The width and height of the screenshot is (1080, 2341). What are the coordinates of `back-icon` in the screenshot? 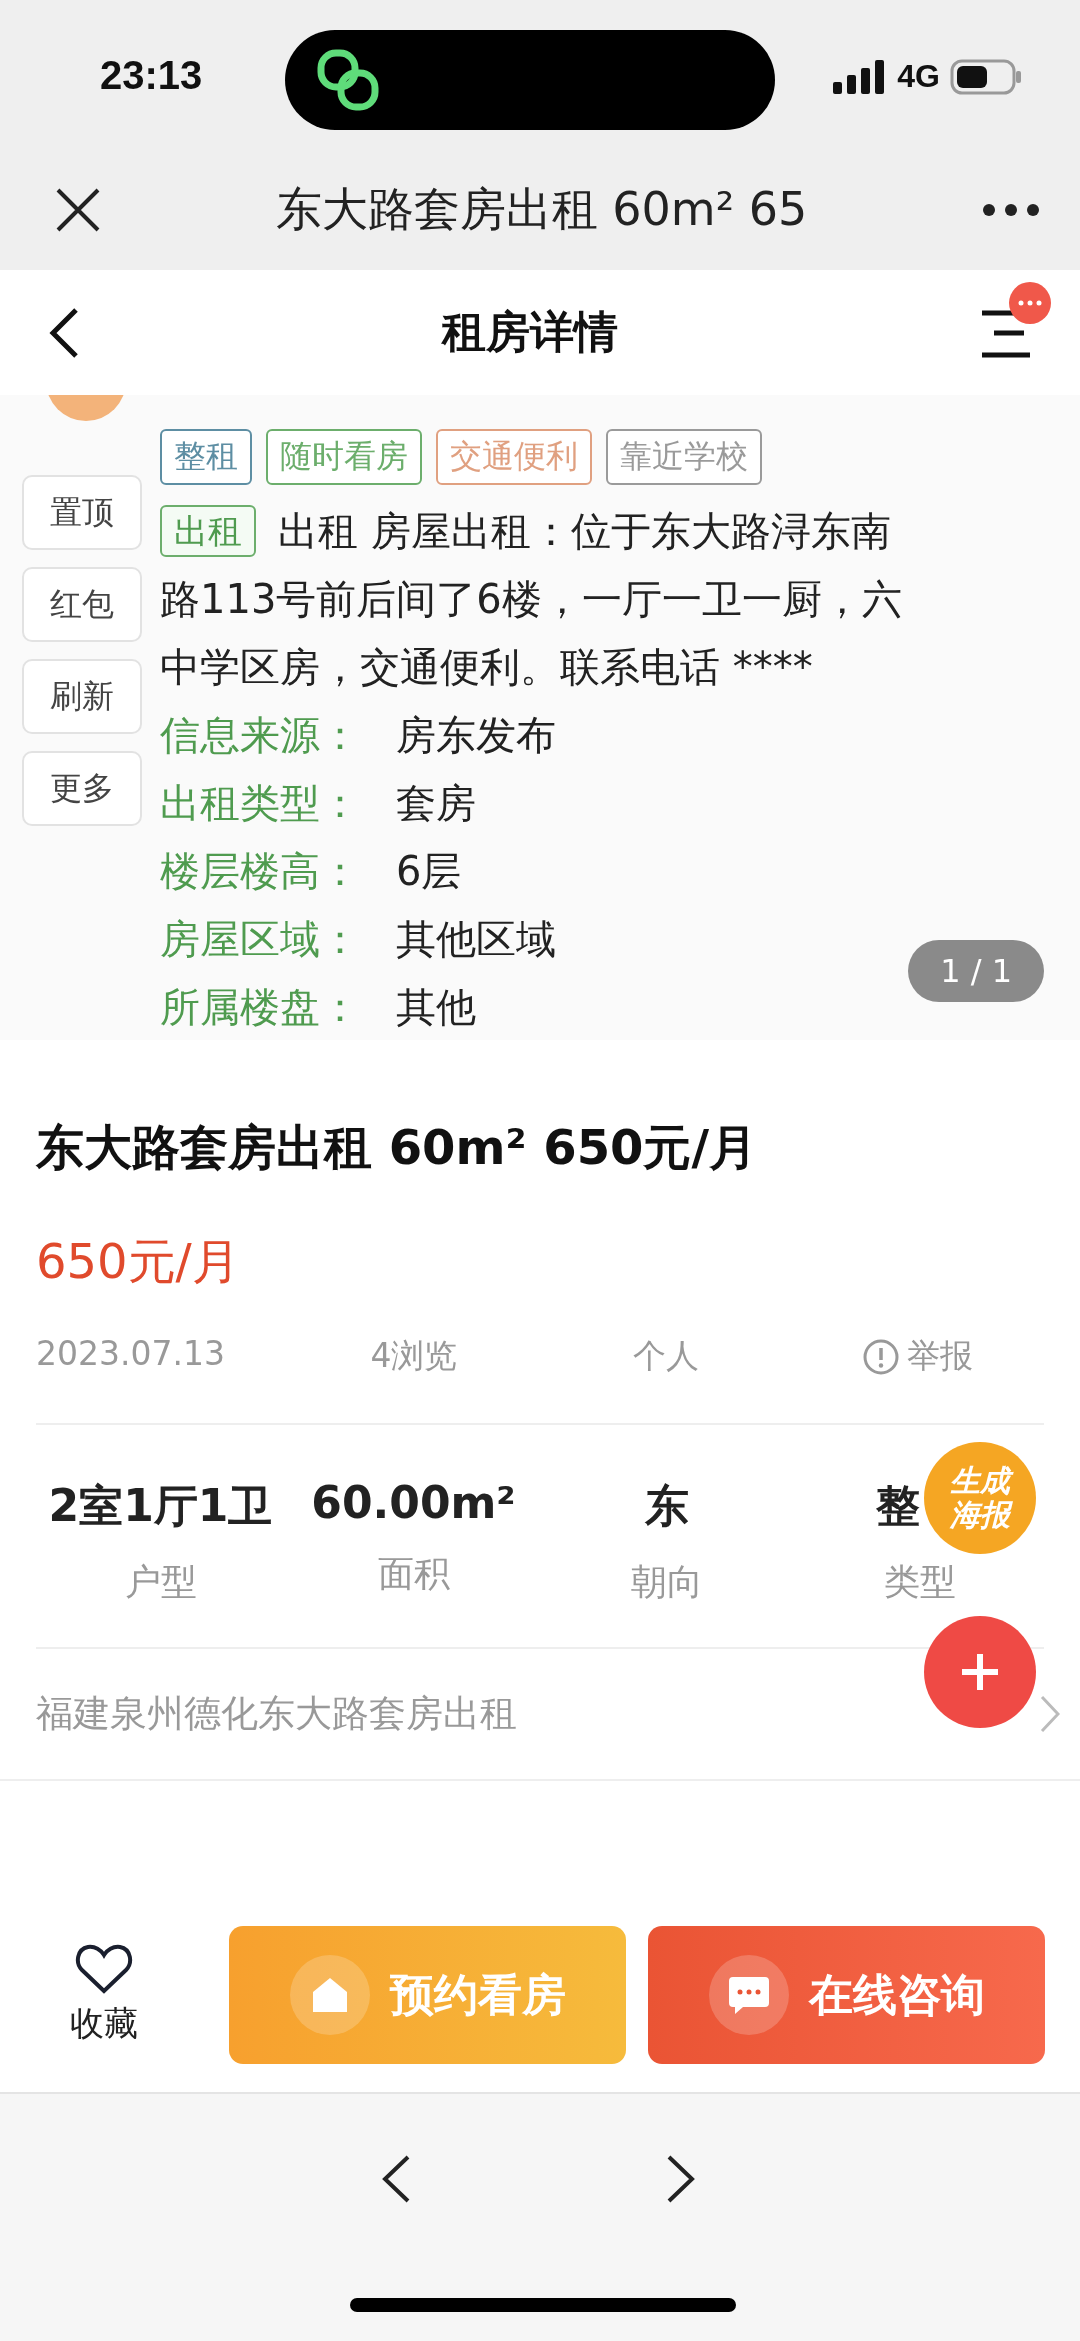 It's located at (64, 332).